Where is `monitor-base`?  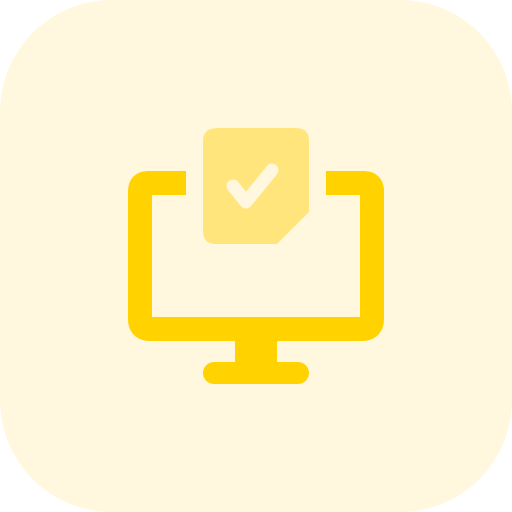
monitor-base is located at coordinates (256, 373).